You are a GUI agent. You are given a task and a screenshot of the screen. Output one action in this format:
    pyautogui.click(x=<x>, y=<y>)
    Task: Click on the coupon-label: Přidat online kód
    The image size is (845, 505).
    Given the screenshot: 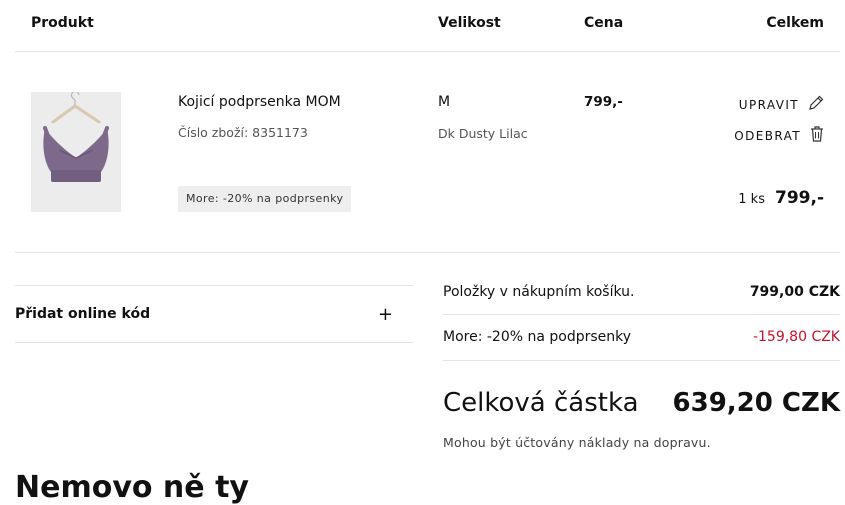 What is the action you would take?
    pyautogui.click(x=83, y=314)
    